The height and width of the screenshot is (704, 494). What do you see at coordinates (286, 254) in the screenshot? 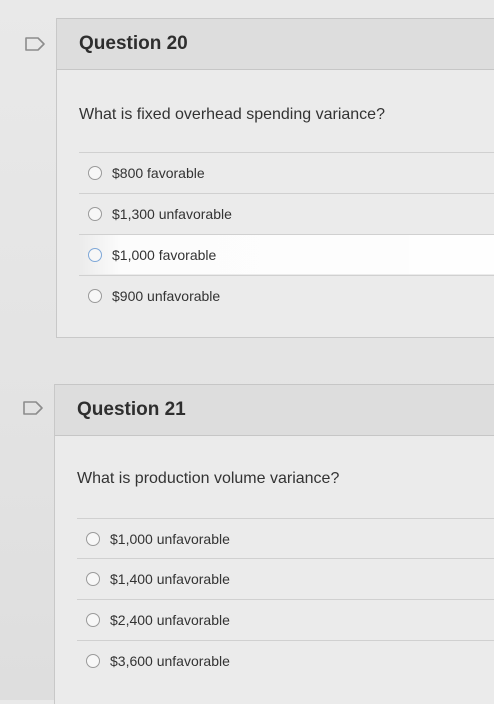
I see `answer-option: $1,000 favorable` at bounding box center [286, 254].